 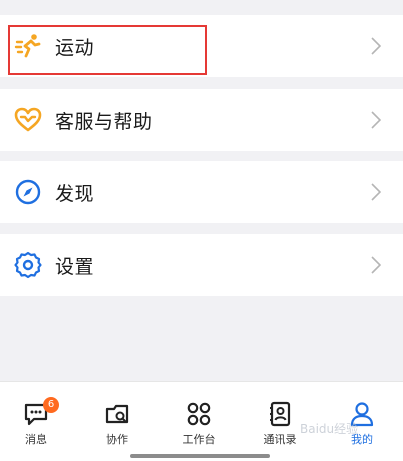 I want to click on menu-item-label: 运动, so click(x=75, y=47).